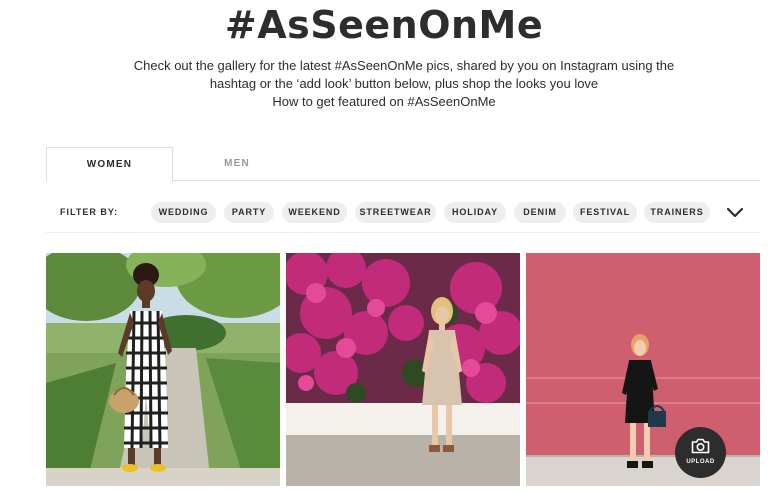 This screenshot has height=492, width=768. Describe the element at coordinates (237, 163) in the screenshot. I see `tab-men: MEN` at that location.